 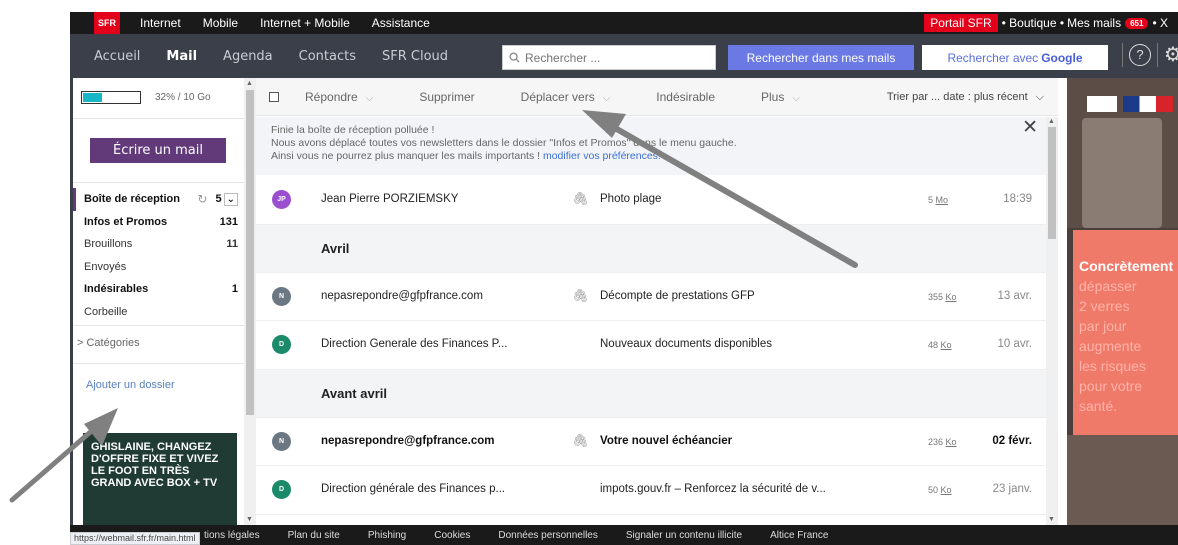 I want to click on google-brand: Google, so click(x=1062, y=57).